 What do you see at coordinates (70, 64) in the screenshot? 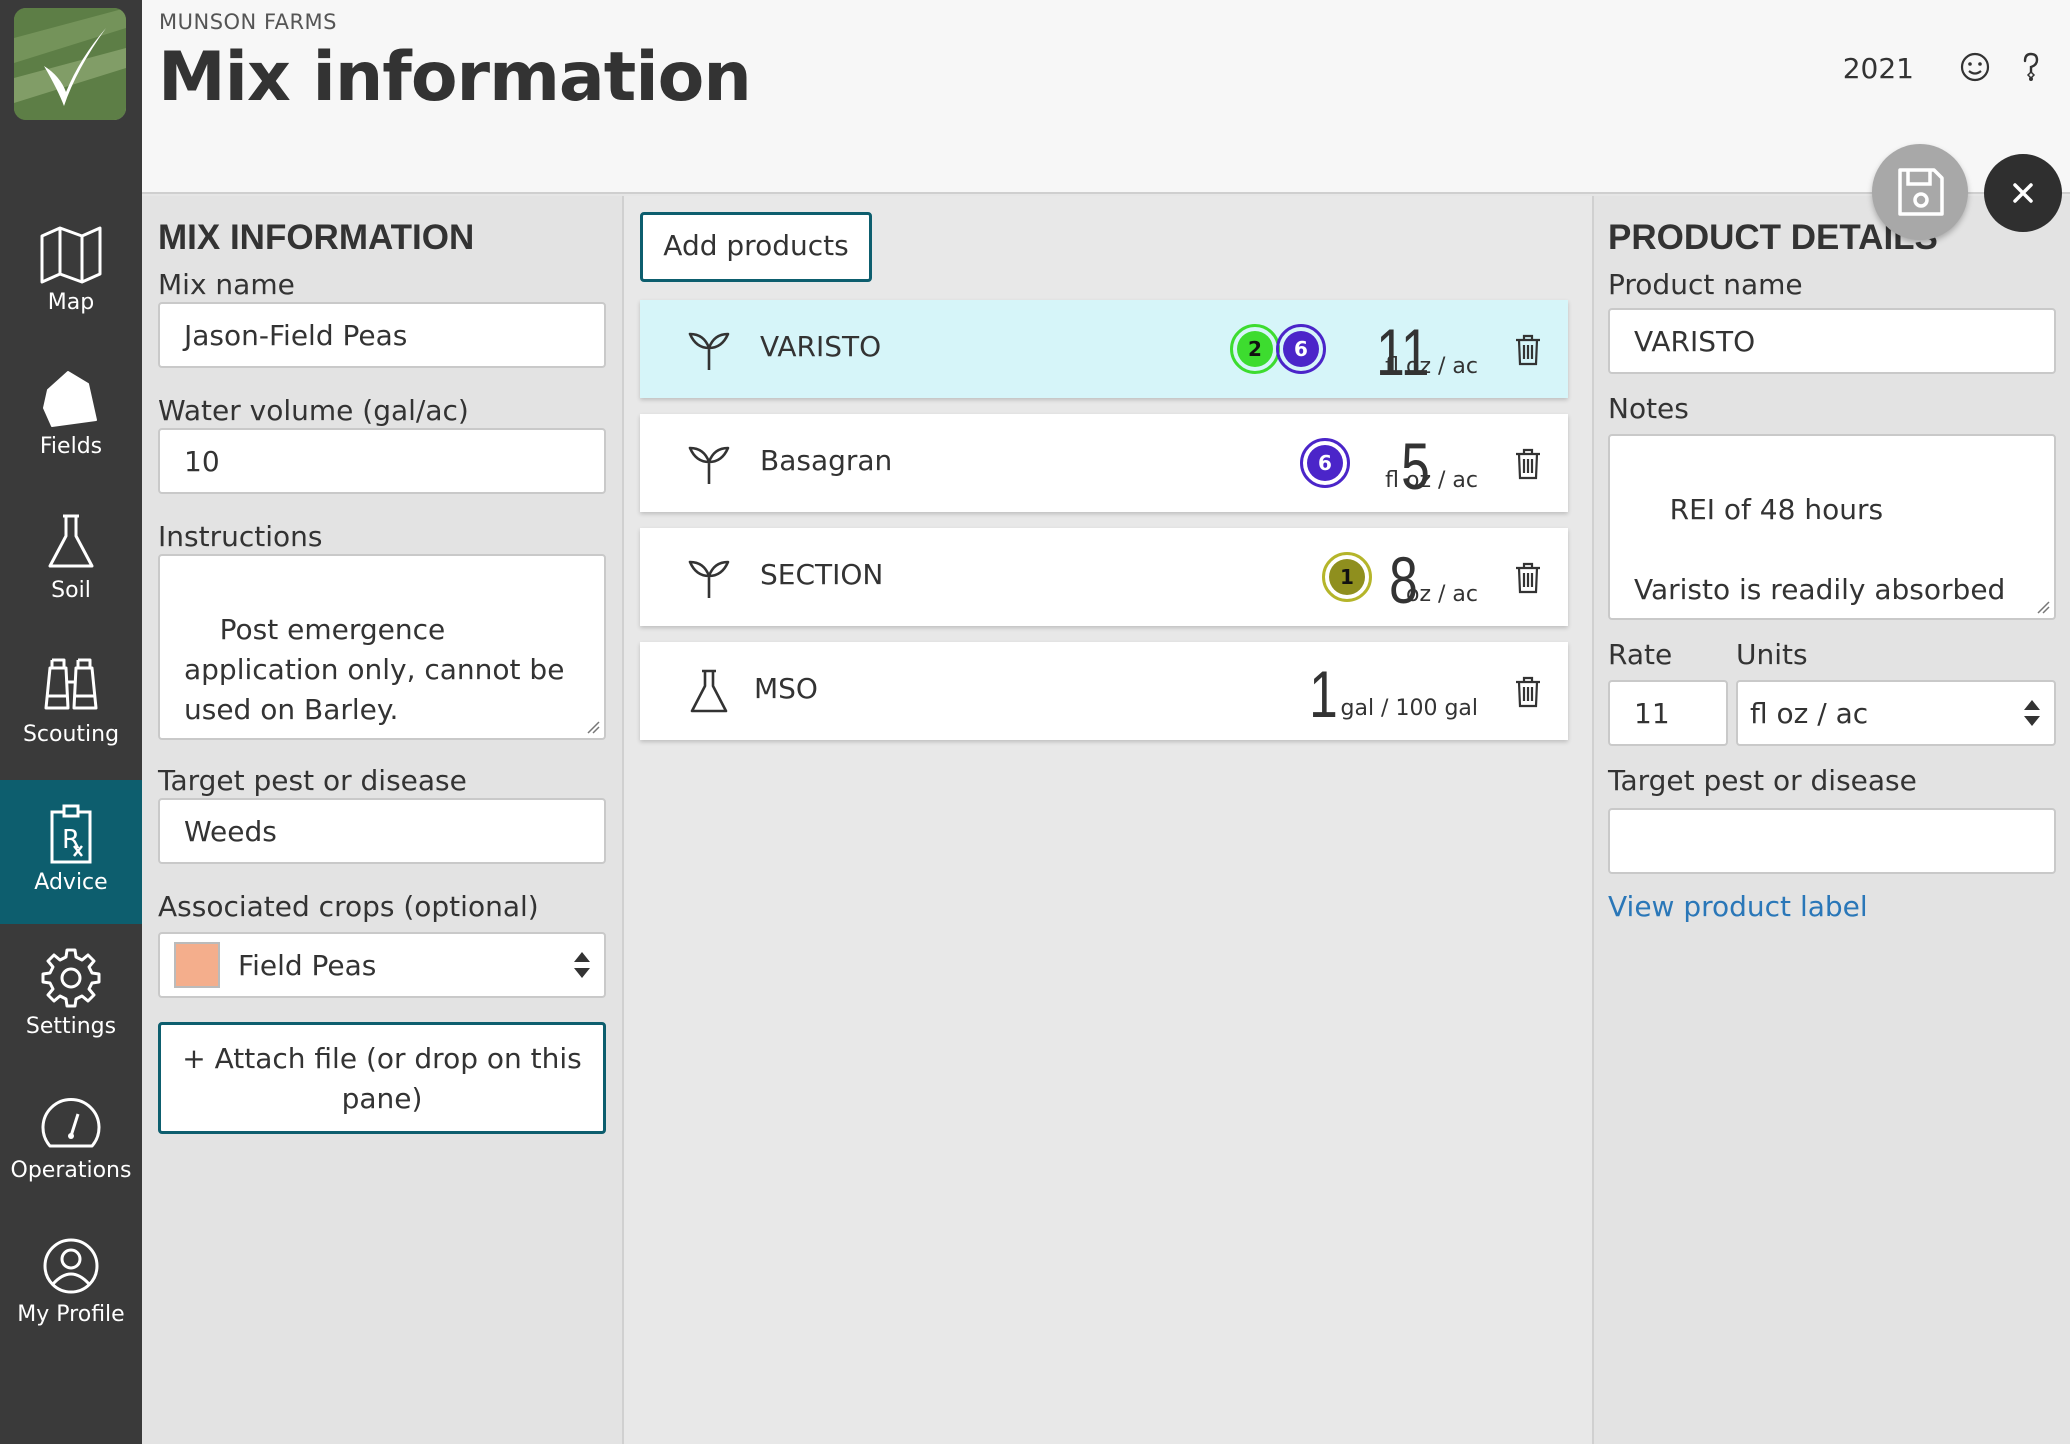
I see `app-logo` at bounding box center [70, 64].